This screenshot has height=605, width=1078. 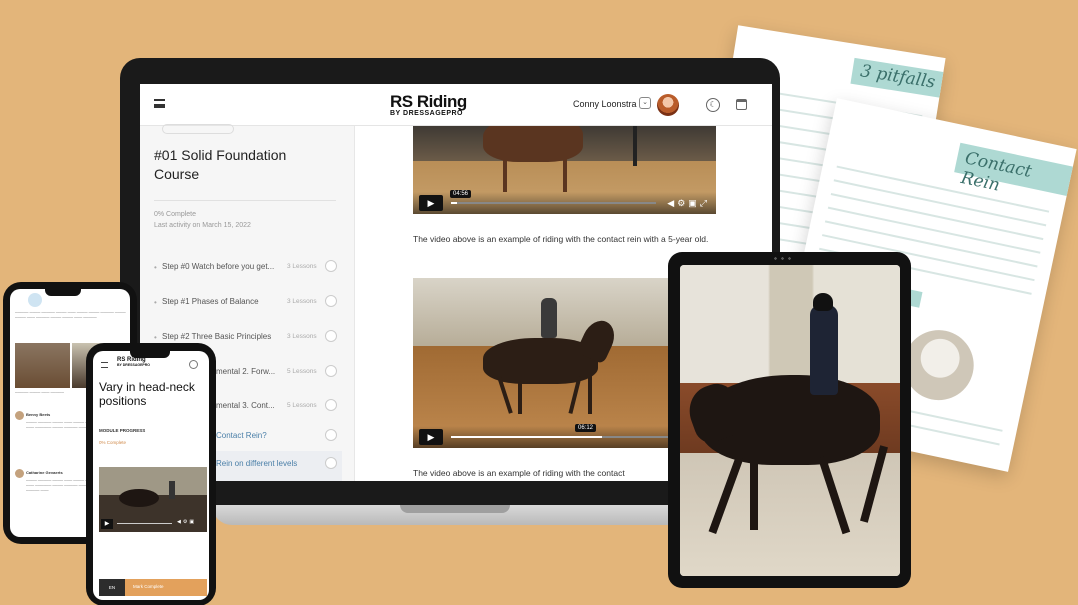 What do you see at coordinates (782, 258) in the screenshot?
I see `camera-dots` at bounding box center [782, 258].